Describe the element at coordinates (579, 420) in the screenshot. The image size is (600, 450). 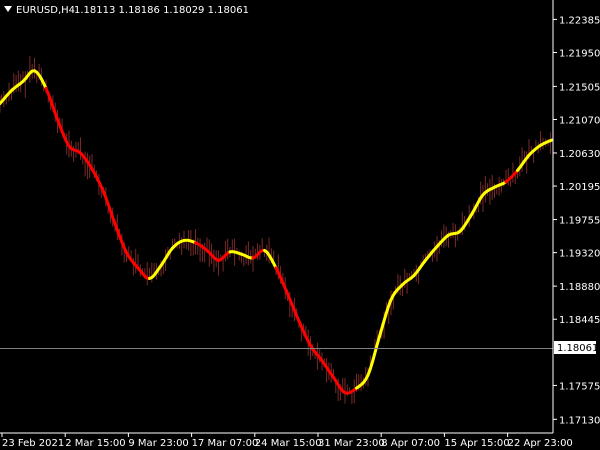
I see `y-tick-label: 1.17130` at that location.